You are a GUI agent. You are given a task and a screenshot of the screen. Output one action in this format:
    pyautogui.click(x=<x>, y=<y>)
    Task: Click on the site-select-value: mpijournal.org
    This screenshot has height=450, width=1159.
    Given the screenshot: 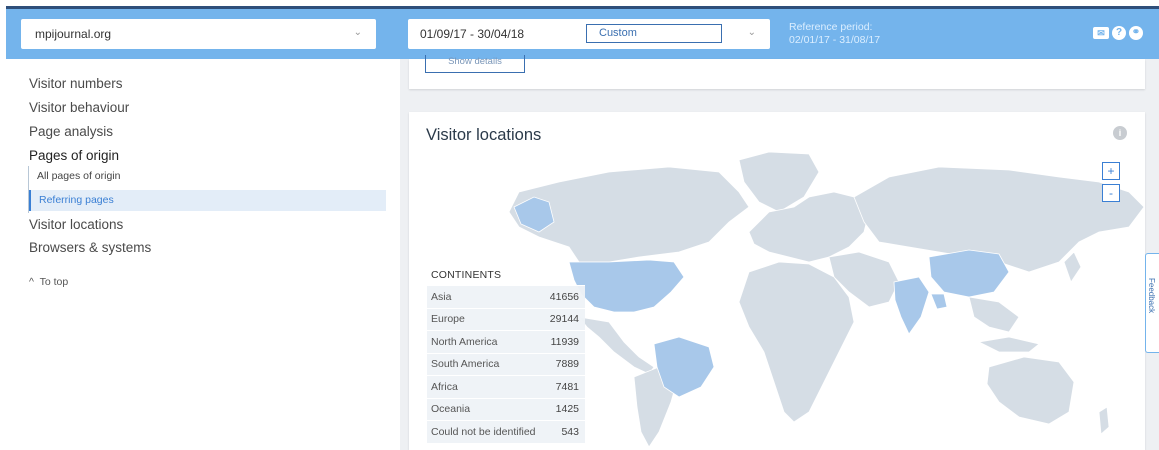 What is the action you would take?
    pyautogui.click(x=73, y=34)
    